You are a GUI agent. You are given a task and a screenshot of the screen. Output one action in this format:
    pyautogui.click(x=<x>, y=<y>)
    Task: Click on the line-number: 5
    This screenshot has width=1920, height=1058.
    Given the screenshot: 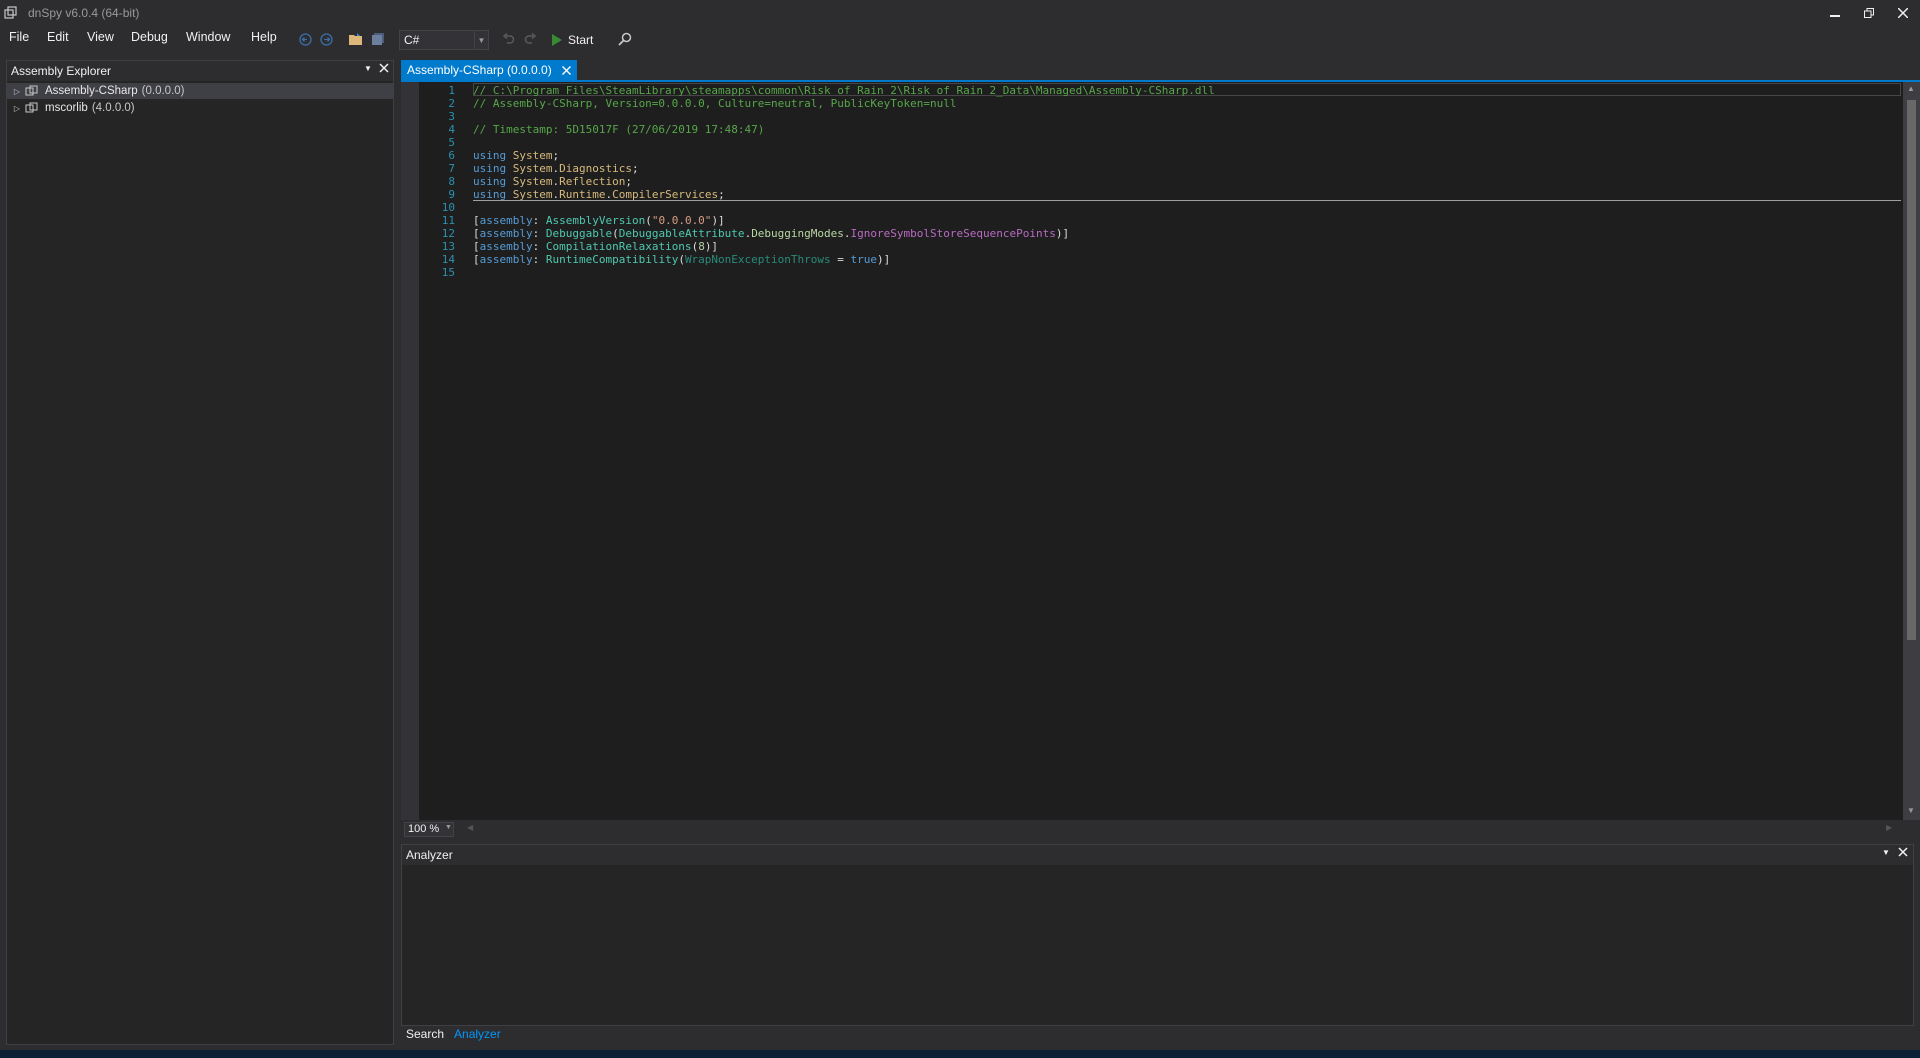 What is the action you would take?
    pyautogui.click(x=451, y=142)
    